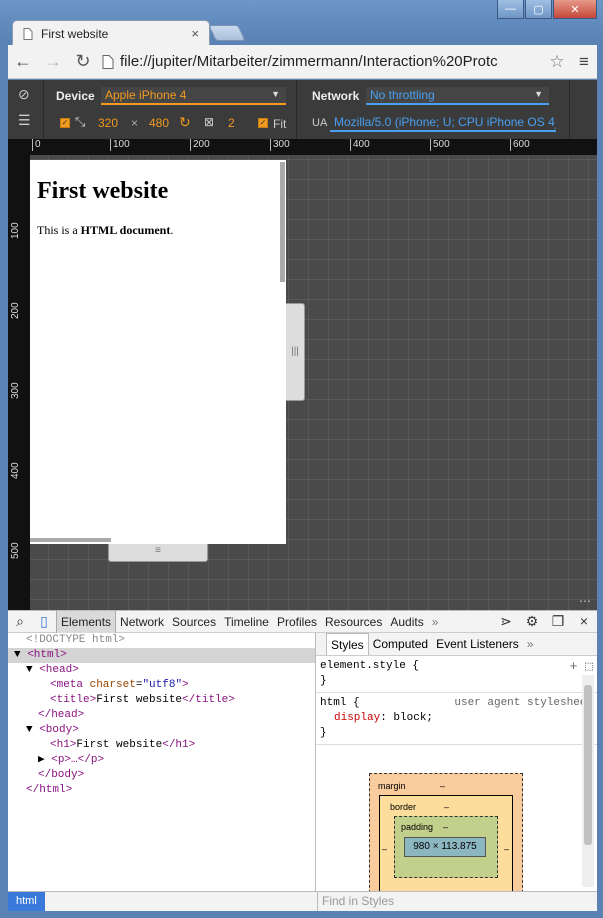  Describe the element at coordinates (161, 700) in the screenshot. I see `tree-line: <title>First website</title>` at that location.